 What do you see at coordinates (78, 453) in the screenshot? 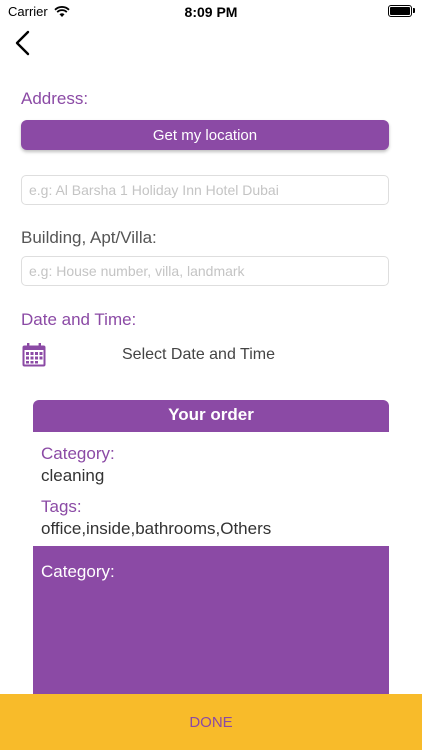
I see `category-label: Category:` at bounding box center [78, 453].